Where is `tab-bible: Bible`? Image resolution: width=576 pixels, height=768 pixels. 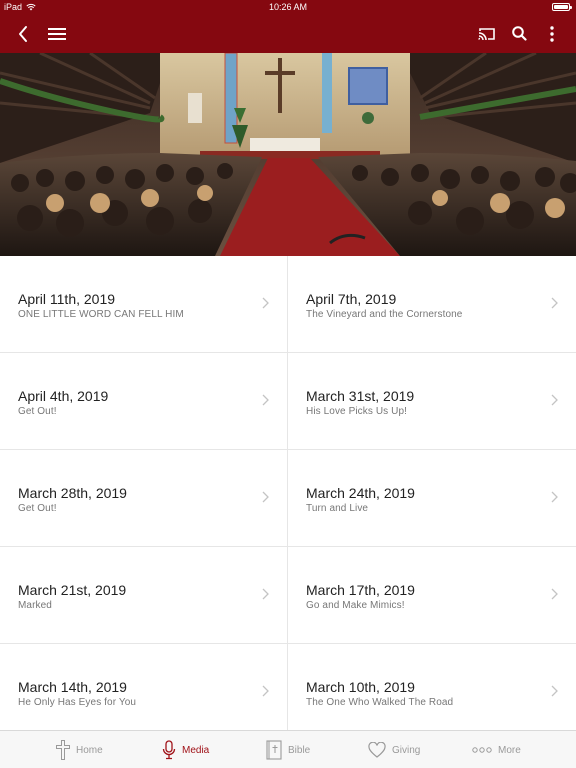
tab-bible: Bible is located at coordinates (288, 749).